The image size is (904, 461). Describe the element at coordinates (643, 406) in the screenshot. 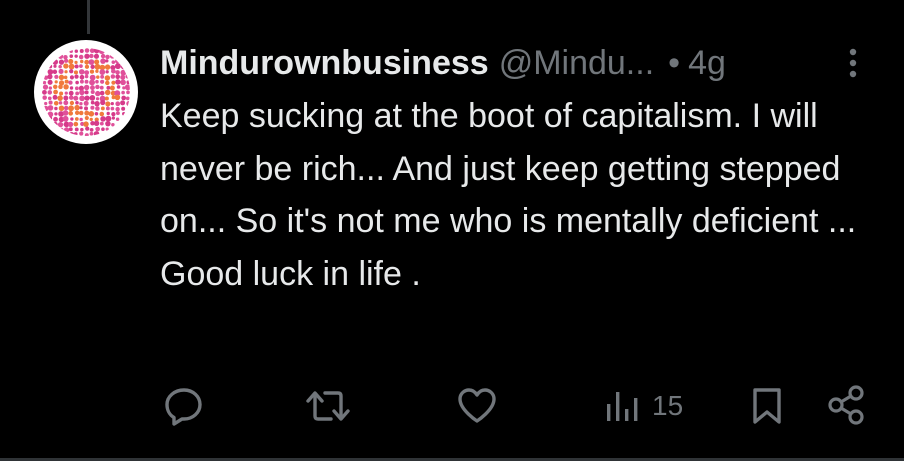

I see `views-button: 15` at that location.